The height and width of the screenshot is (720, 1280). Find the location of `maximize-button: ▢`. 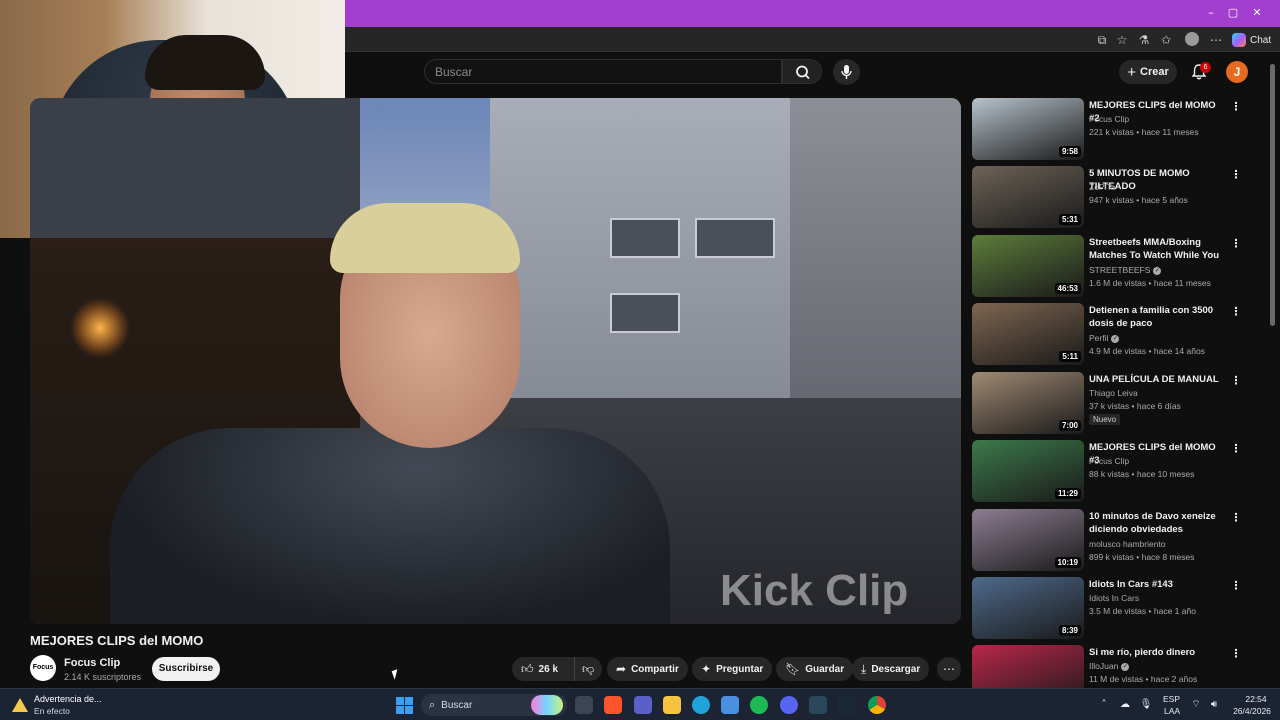

maximize-button: ▢ is located at coordinates (1233, 13).